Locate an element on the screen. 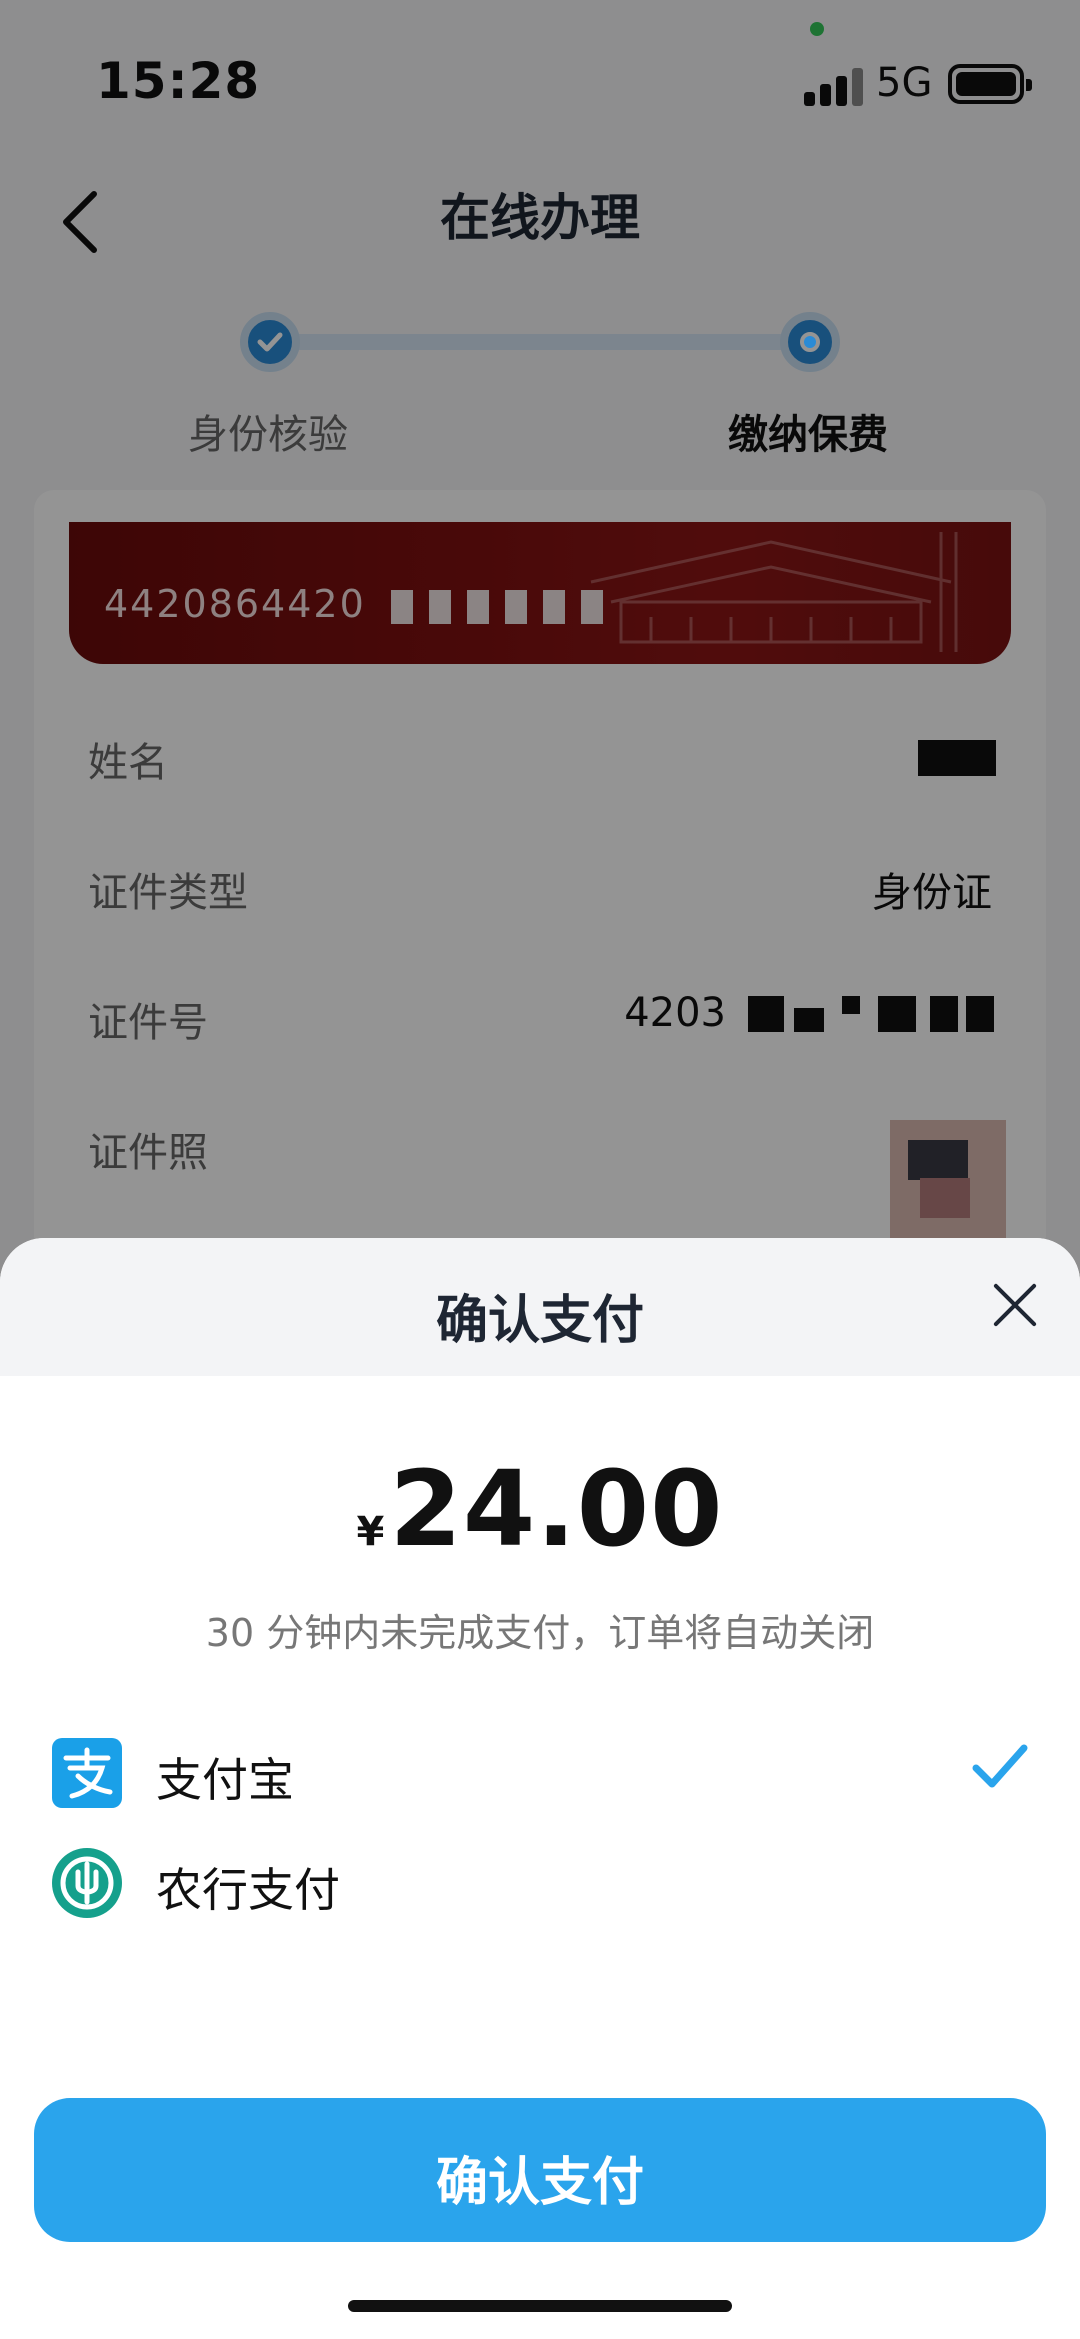  payment-option-label: 支付宝 is located at coordinates (225, 1780).